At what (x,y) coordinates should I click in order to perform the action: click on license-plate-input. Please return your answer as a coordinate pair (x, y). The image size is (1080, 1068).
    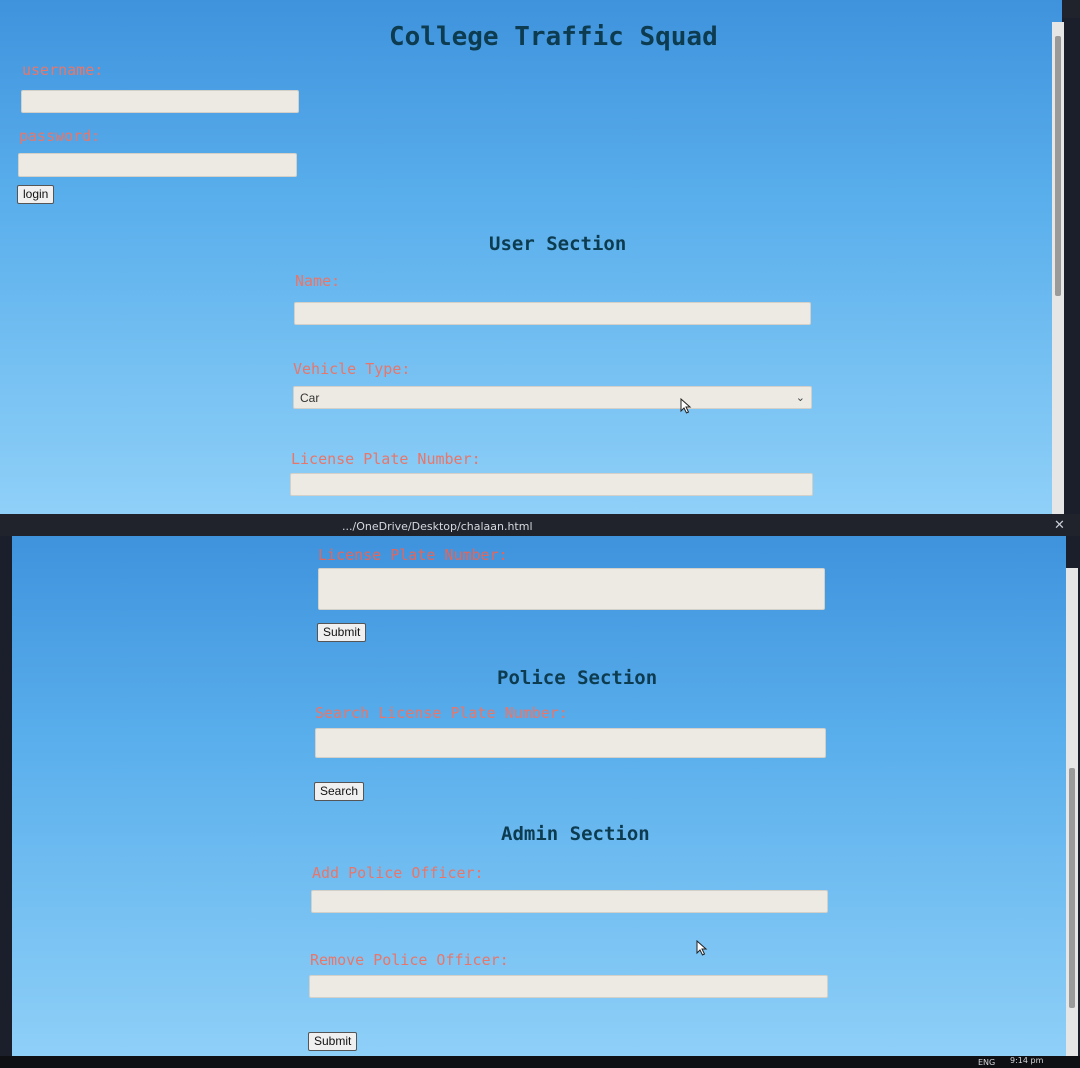
    Looking at the image, I should click on (571, 589).